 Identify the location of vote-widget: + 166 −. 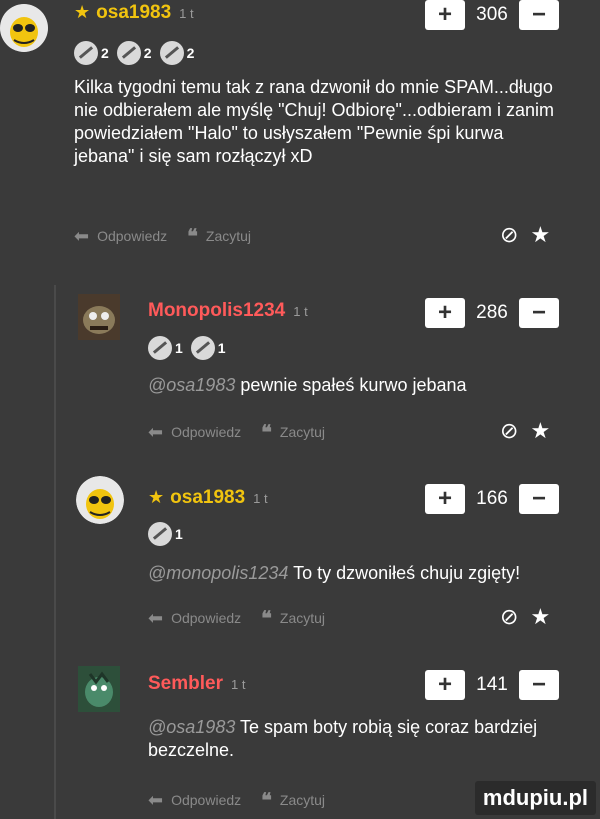
(492, 499).